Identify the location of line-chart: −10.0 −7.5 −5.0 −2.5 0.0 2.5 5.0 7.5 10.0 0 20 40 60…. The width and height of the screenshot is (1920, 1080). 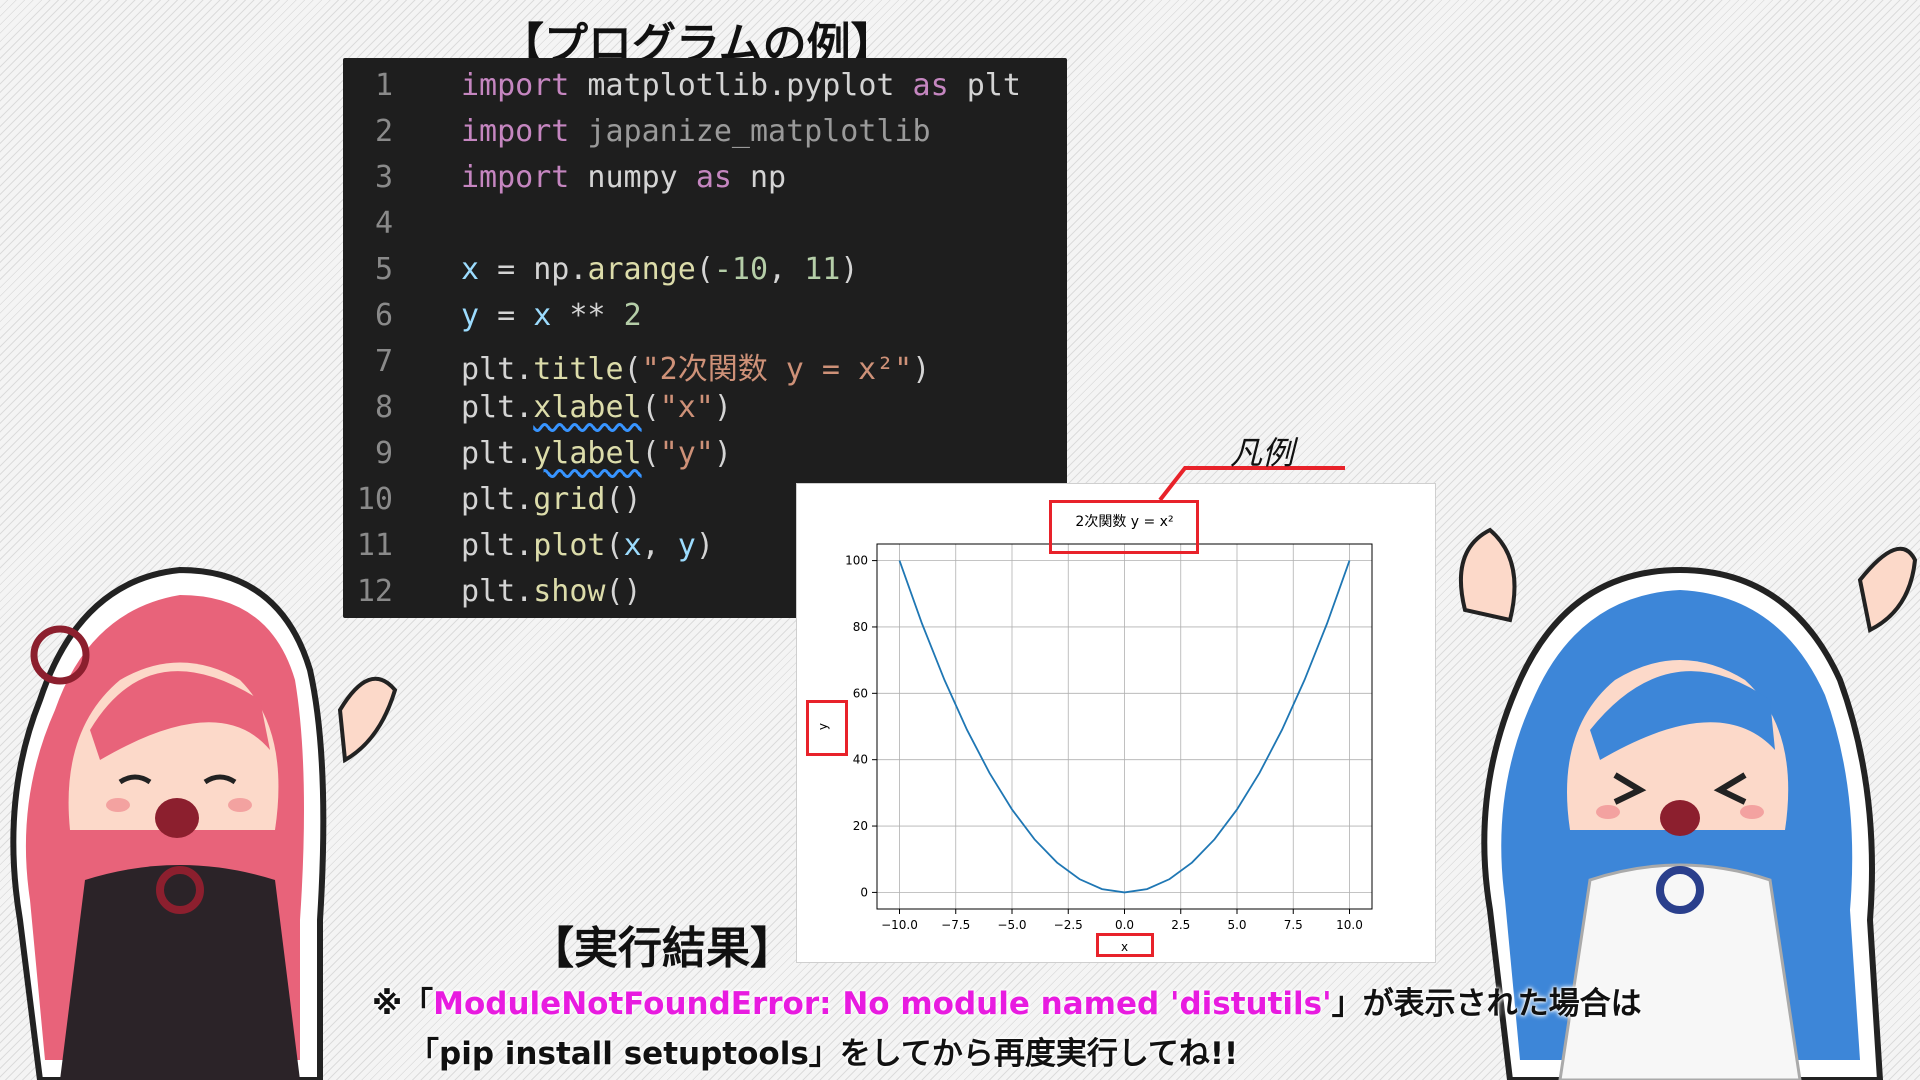
(1094, 734).